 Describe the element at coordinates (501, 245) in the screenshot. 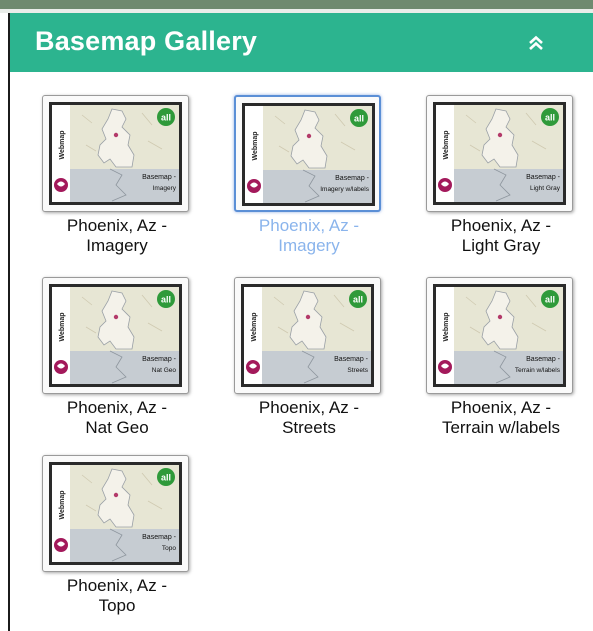

I see `basemap-label-line2: Light Gray` at that location.